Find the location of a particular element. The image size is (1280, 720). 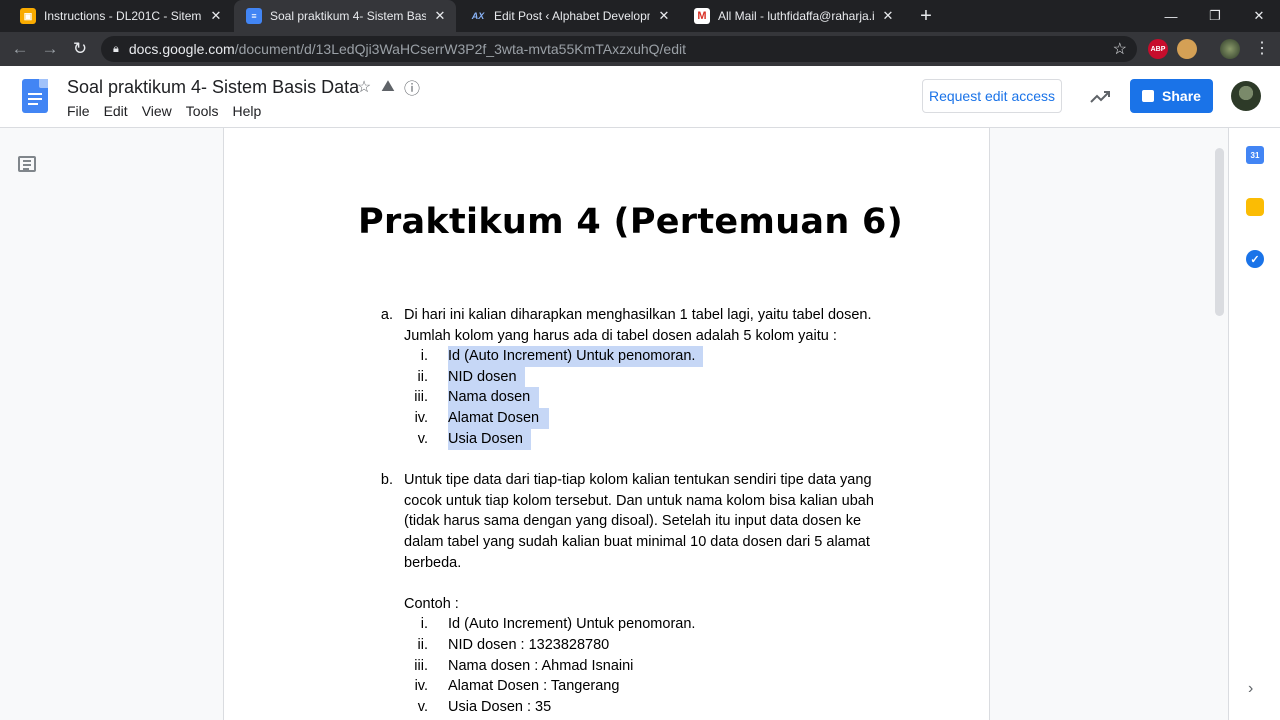

share-button: Share is located at coordinates (1171, 96).